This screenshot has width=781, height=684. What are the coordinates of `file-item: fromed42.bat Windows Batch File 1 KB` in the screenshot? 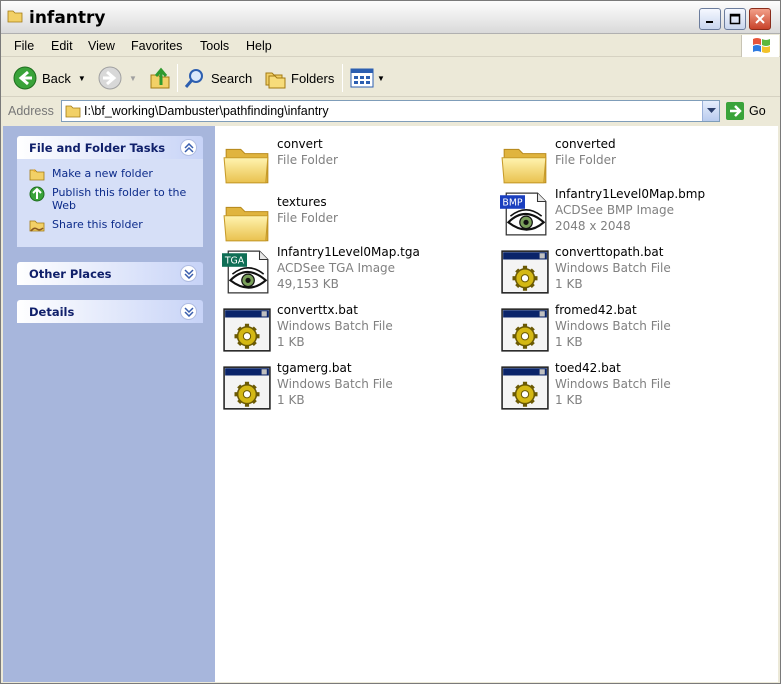 It's located at (633, 330).